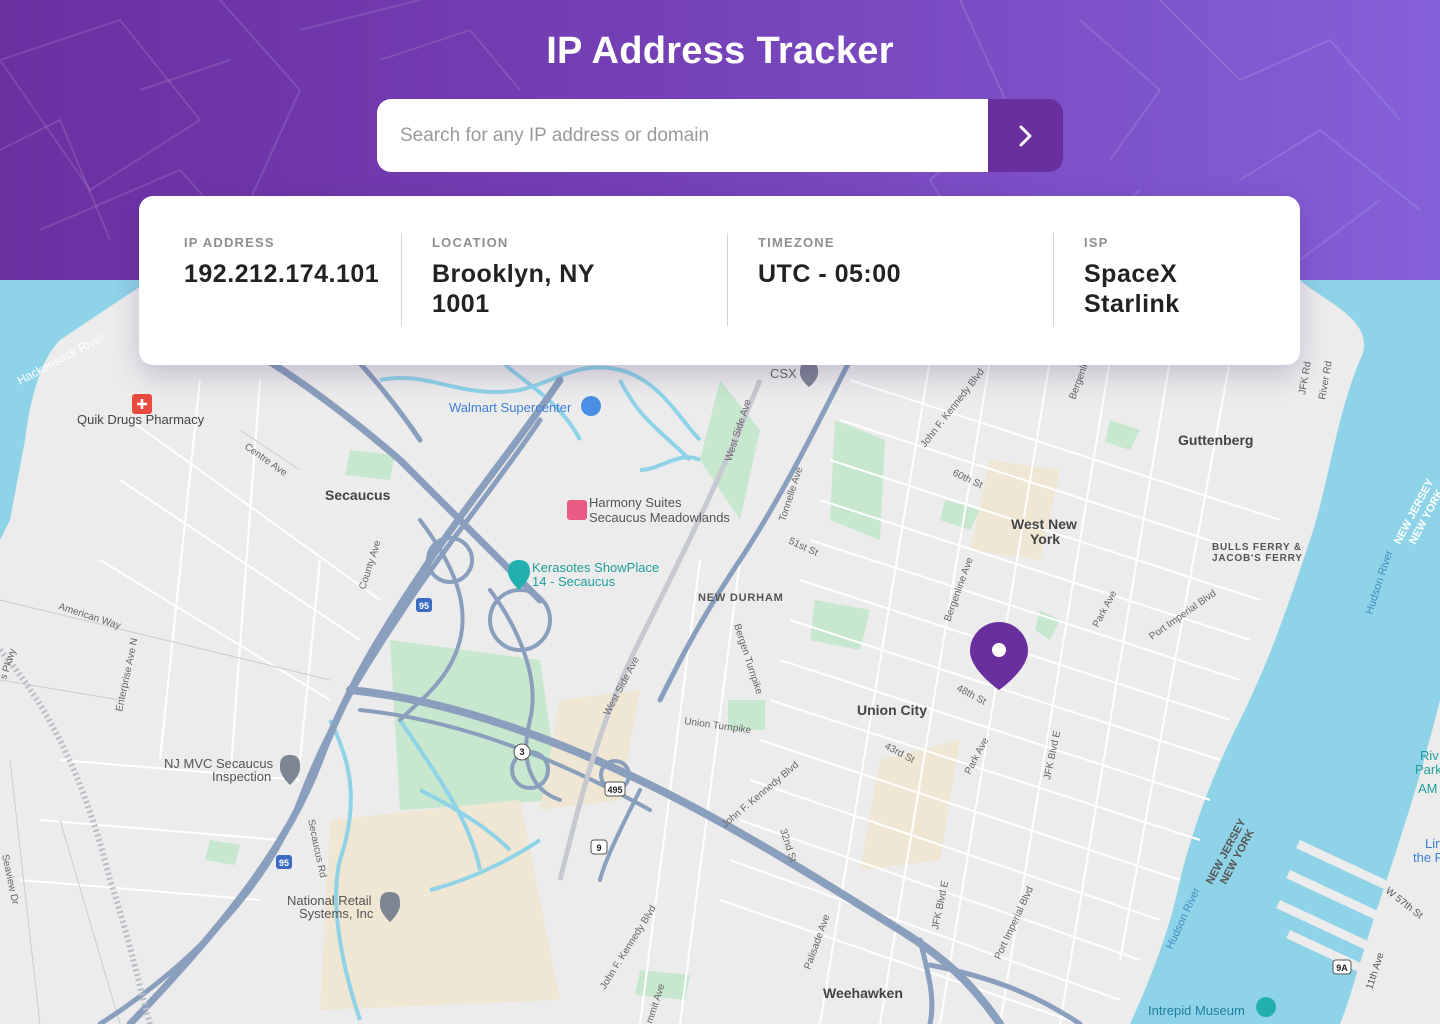  What do you see at coordinates (830, 274) in the screenshot?
I see `timezone-value: UTC - 05:00` at bounding box center [830, 274].